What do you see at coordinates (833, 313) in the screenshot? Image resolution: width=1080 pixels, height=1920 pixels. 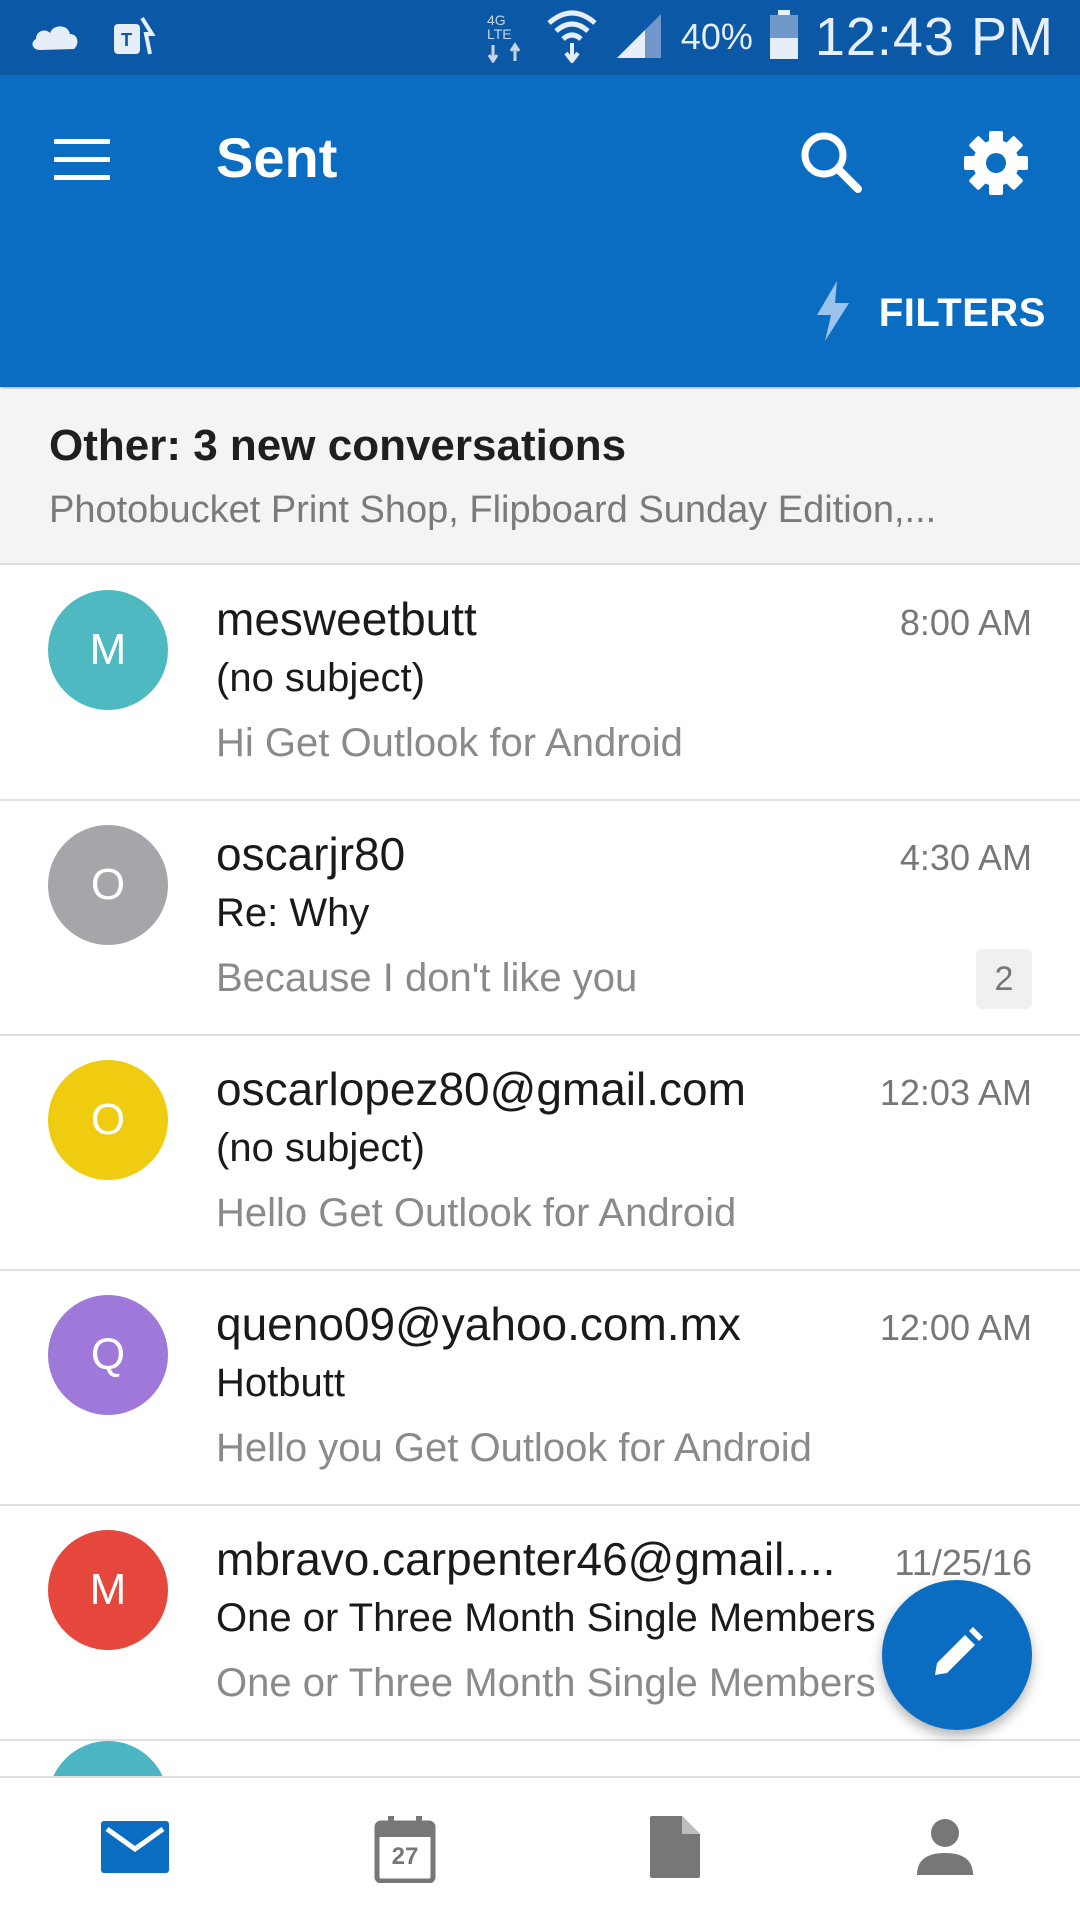 I see `lightning-icon` at bounding box center [833, 313].